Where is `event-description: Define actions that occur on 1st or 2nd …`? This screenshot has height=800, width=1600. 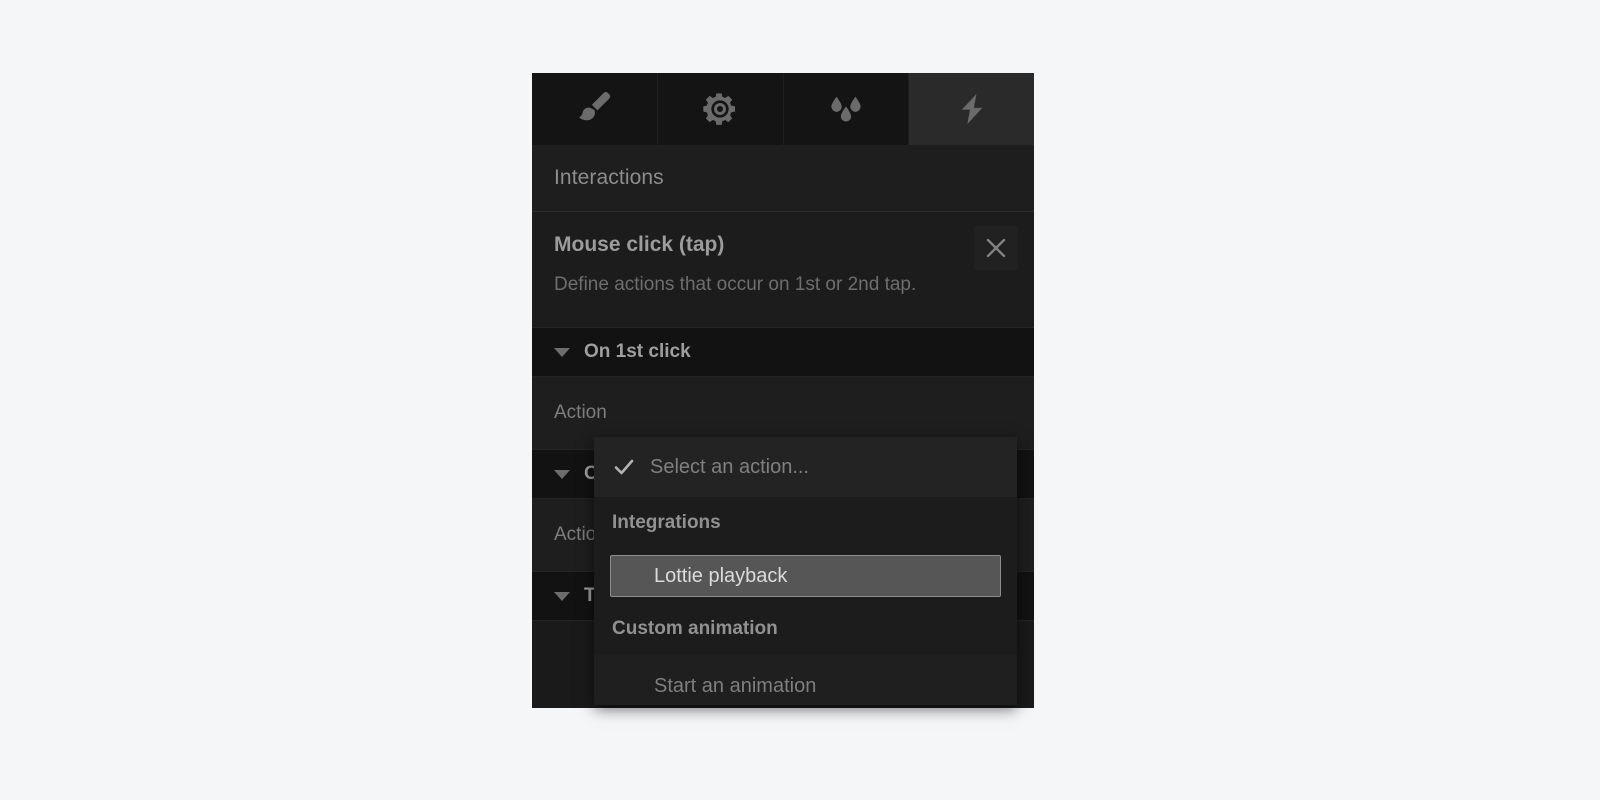 event-description: Define actions that occur on 1st or 2nd … is located at coordinates (735, 284).